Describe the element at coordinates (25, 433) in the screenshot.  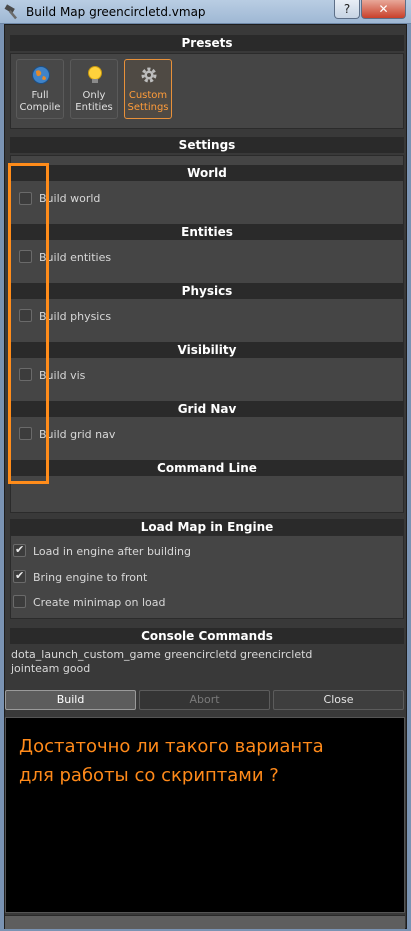
I see `build-grid-nav-checkbox` at that location.